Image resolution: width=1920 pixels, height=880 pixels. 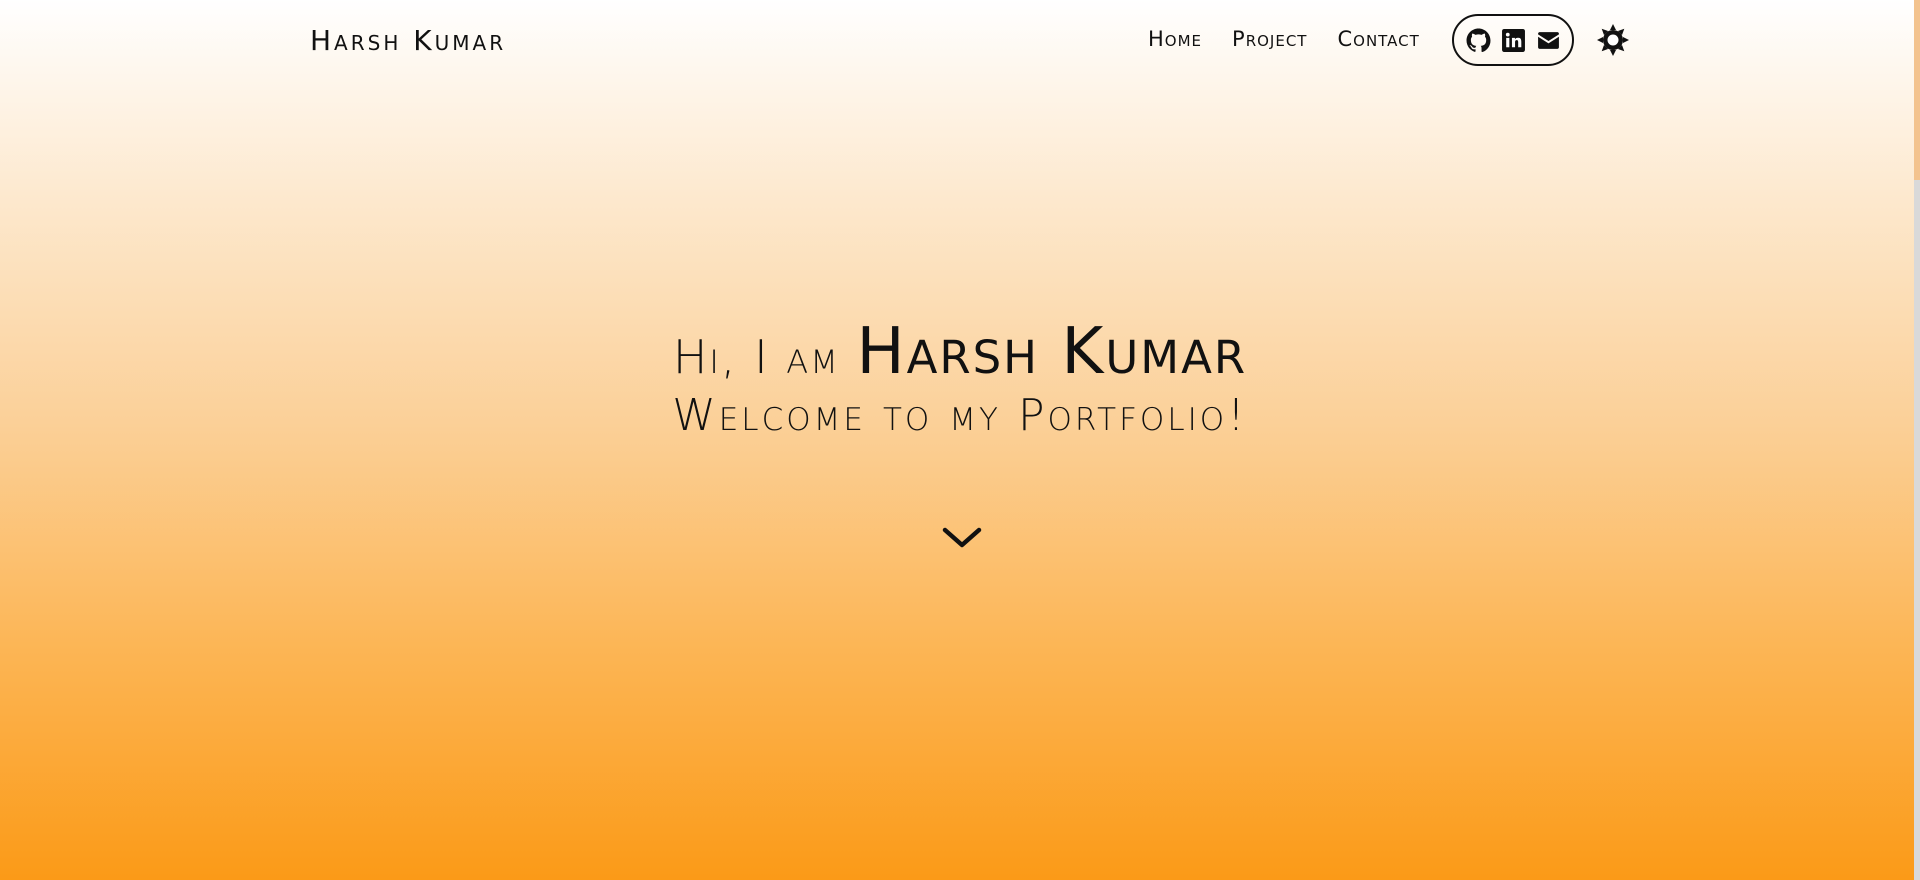 I want to click on nav-links: Home Project Contact, so click(x=1284, y=39).